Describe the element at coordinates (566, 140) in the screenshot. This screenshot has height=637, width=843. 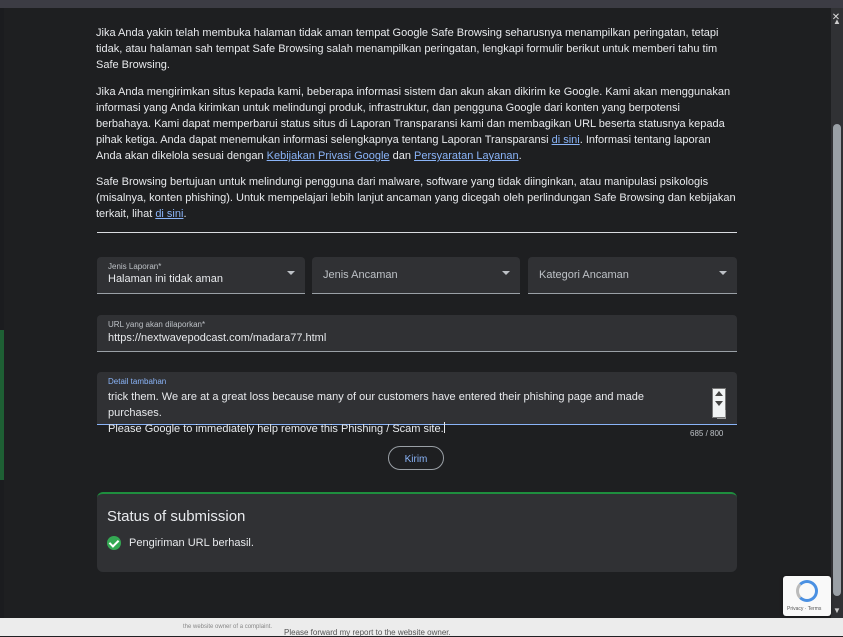
I see `transparency-link: di sini` at that location.